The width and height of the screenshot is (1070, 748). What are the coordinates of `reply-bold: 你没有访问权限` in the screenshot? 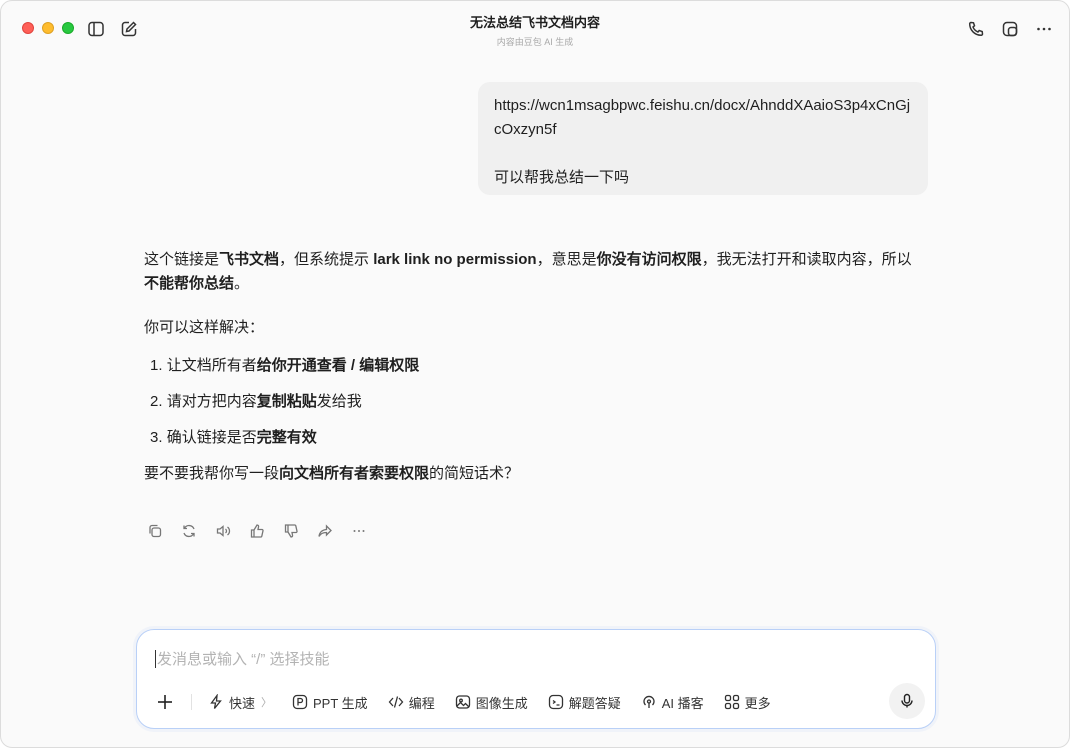 It's located at (649, 259).